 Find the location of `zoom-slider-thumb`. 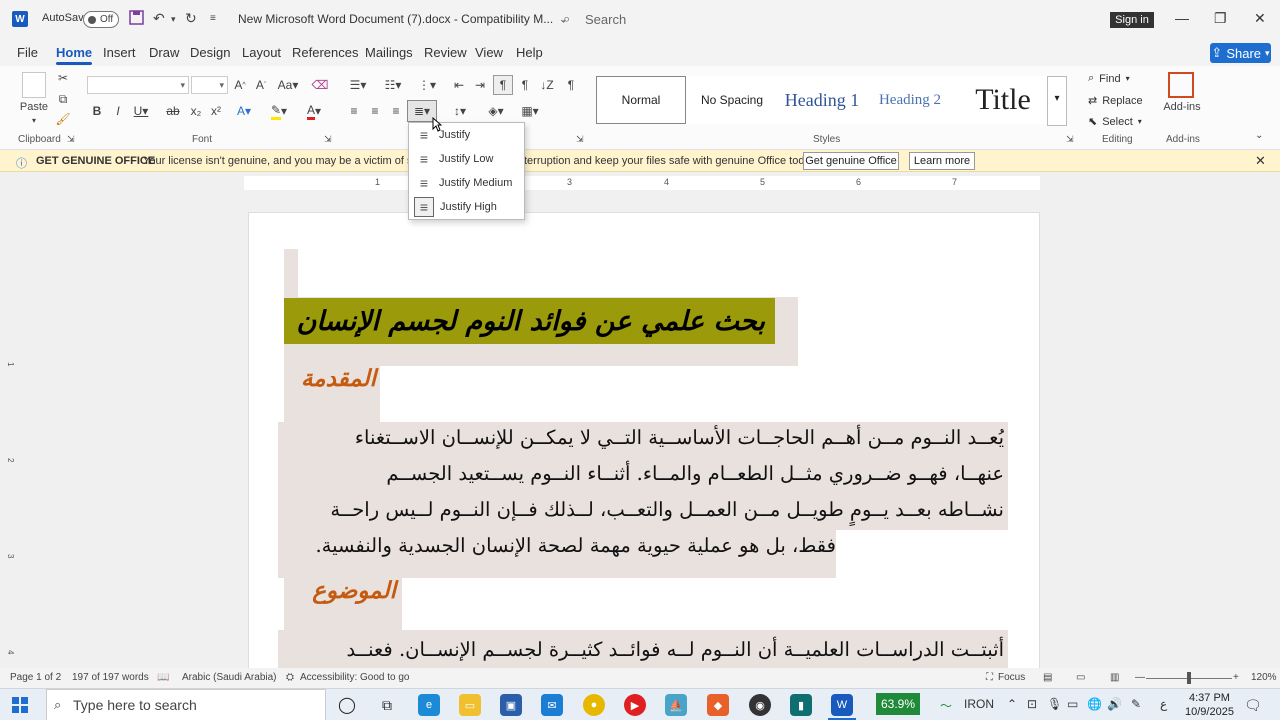

zoom-slider-thumb is located at coordinates (1189, 678).